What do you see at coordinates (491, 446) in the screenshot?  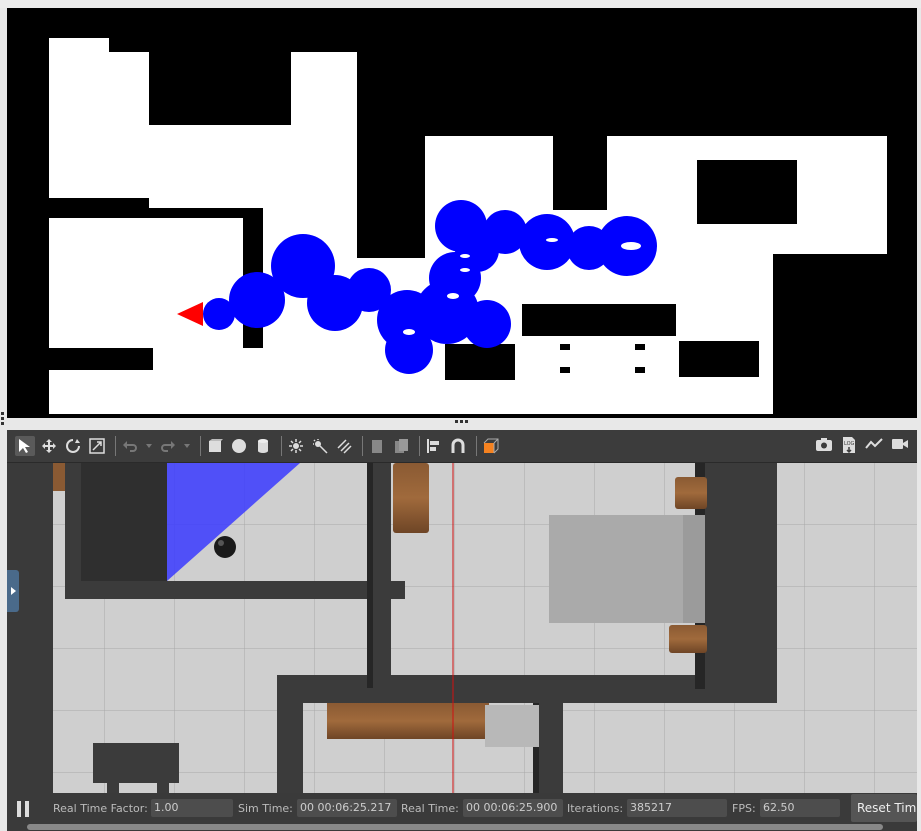 I see `view-angle-icon` at bounding box center [491, 446].